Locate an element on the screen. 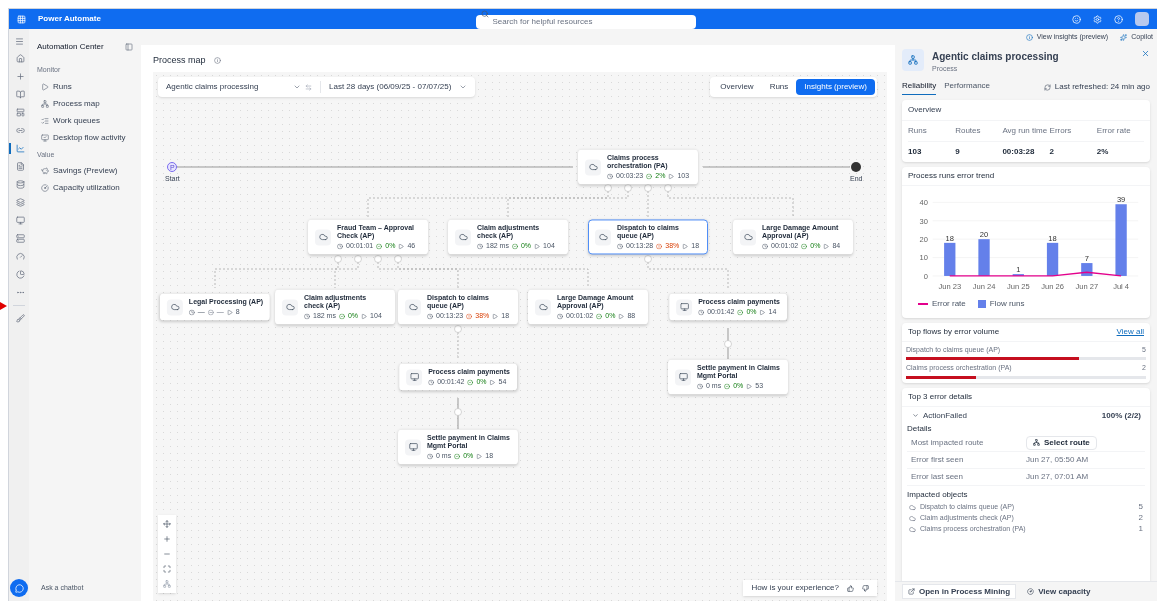  link-icon is located at coordinates (20, 130).